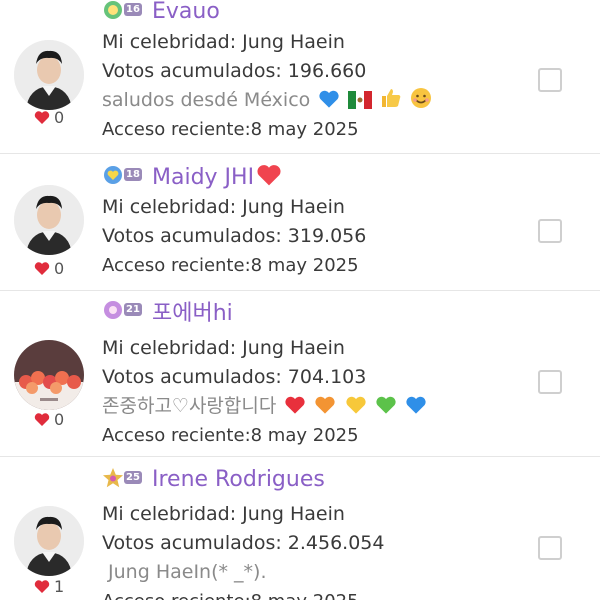 This screenshot has height=600, width=600. What do you see at coordinates (59, 586) in the screenshot?
I see `like-count-value: 1` at bounding box center [59, 586].